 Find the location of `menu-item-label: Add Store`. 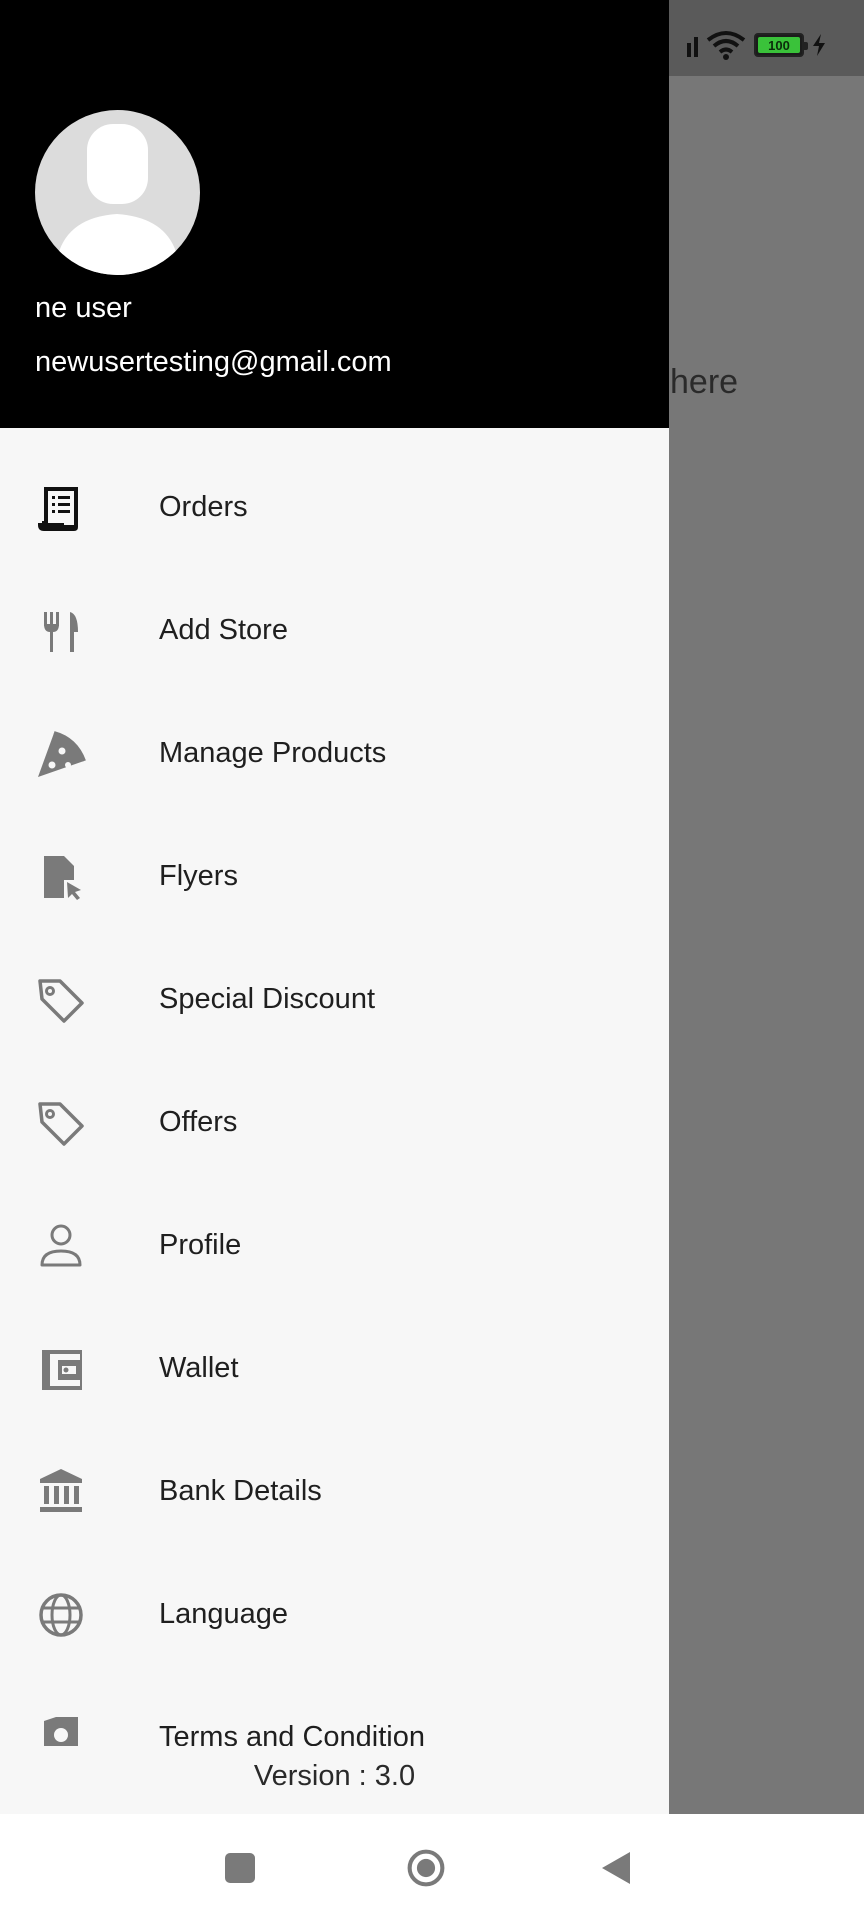

menu-item-label: Add Store is located at coordinates (223, 630).